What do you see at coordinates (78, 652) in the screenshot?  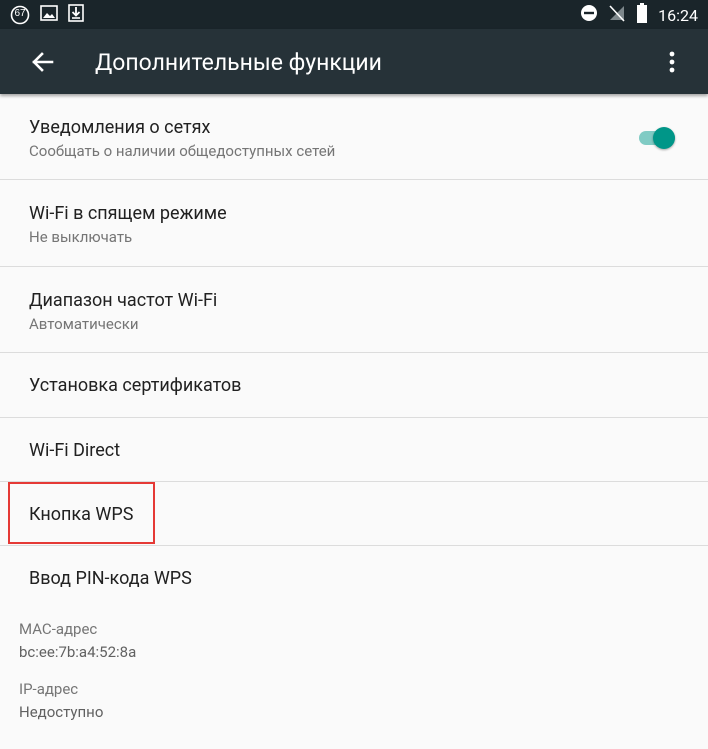 I see `mac-address-value: bc:ee:7b:a4:52:8a` at bounding box center [78, 652].